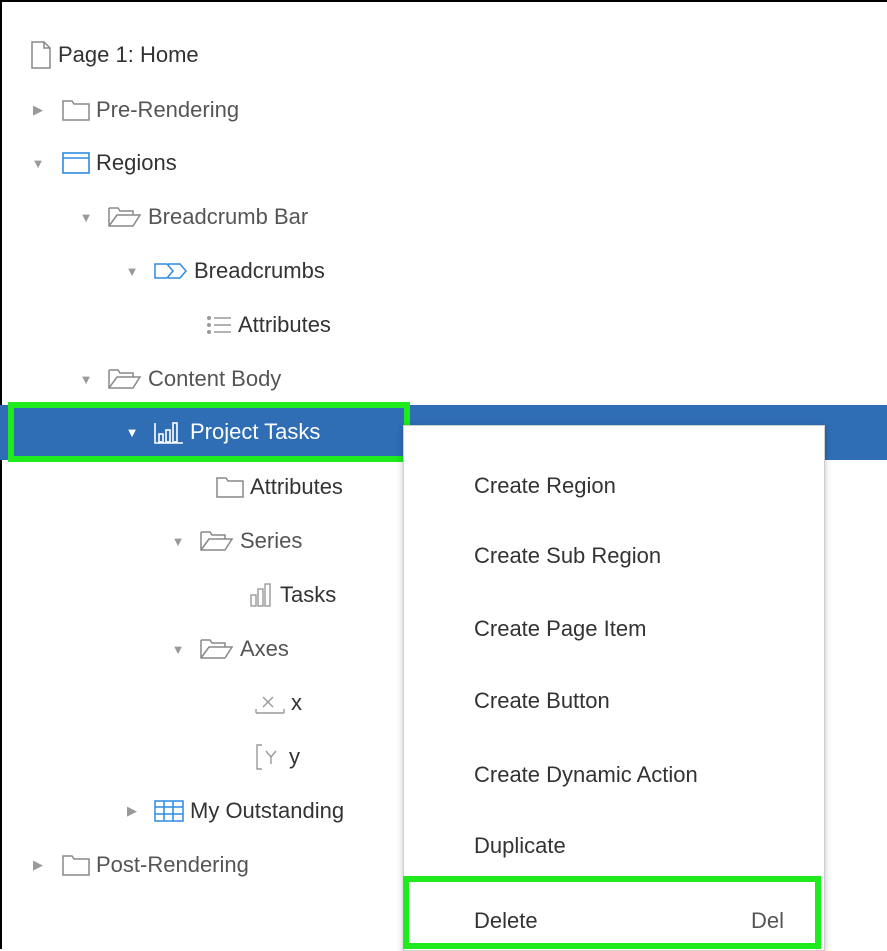 Image resolution: width=887 pixels, height=951 pixels. I want to click on breadcrumb-icon, so click(171, 271).